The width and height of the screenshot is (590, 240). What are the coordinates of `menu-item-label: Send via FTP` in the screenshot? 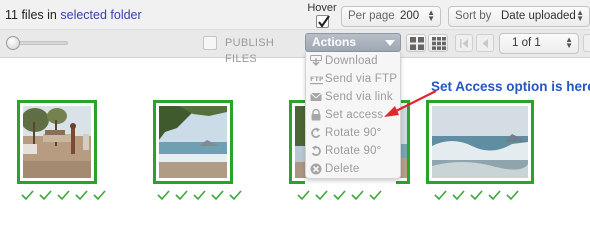 It's located at (361, 79).